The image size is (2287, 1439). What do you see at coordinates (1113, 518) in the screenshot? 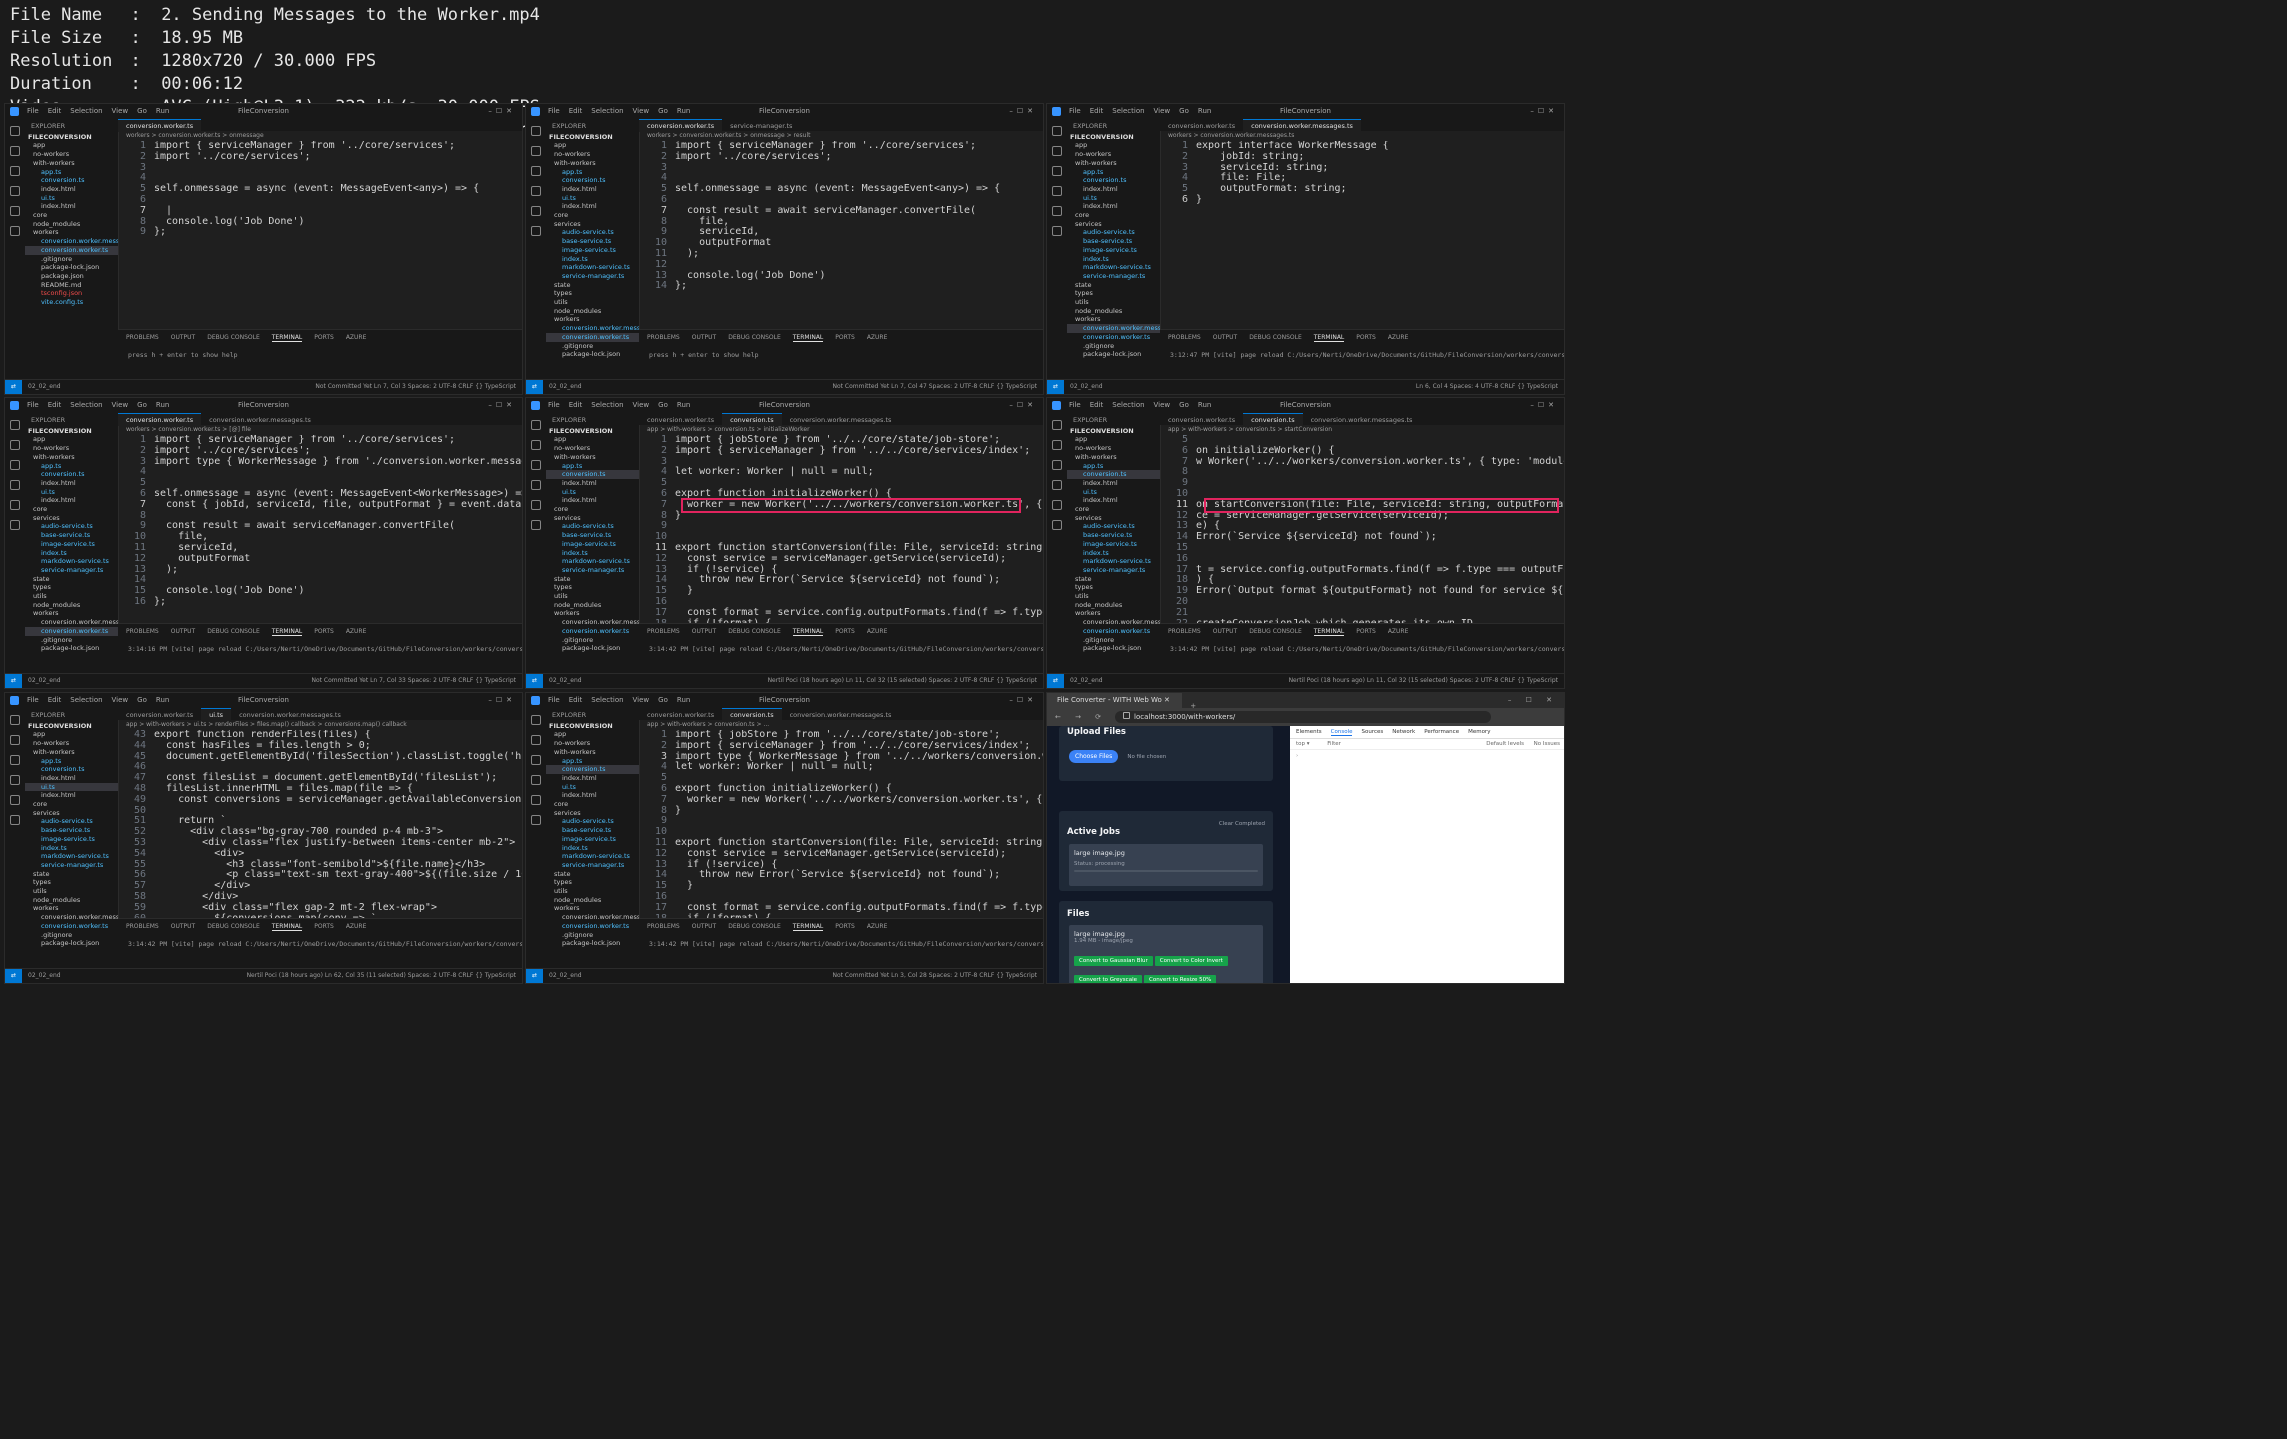
I see `tree-item: services` at bounding box center [1113, 518].